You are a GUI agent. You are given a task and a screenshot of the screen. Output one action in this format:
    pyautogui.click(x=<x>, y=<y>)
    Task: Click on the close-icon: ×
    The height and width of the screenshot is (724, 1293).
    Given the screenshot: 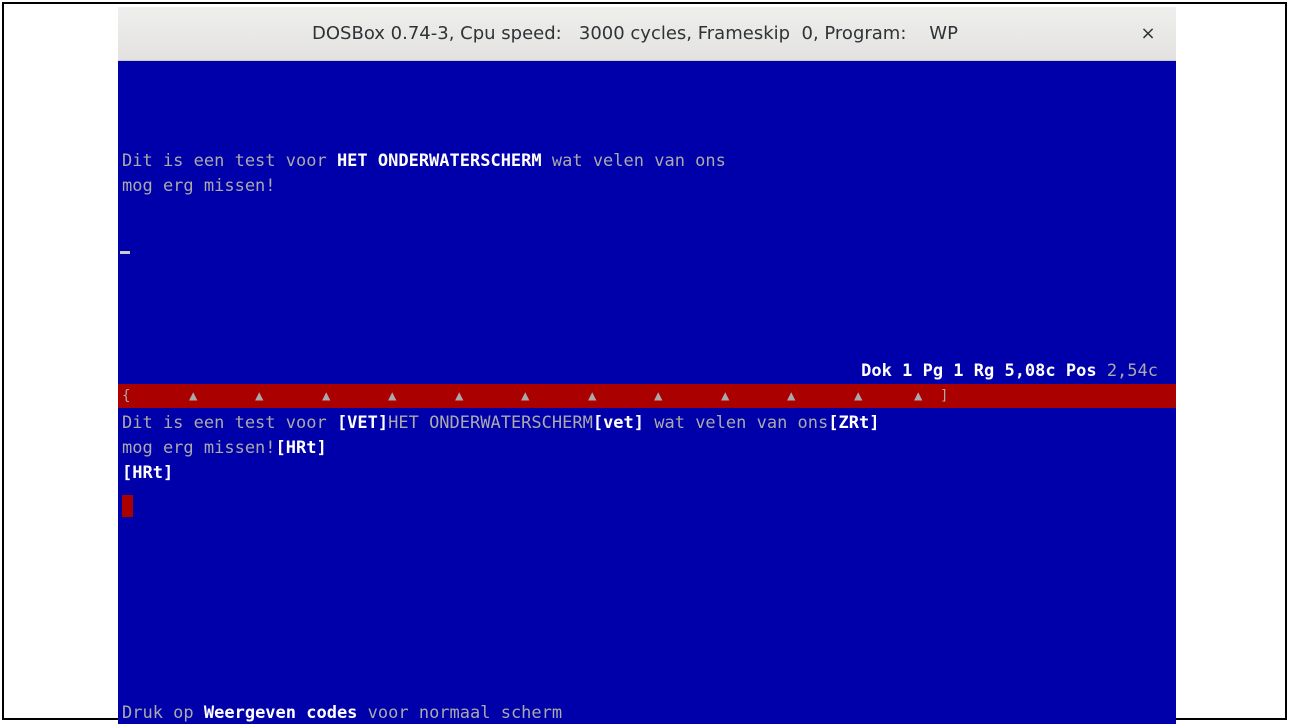 What is the action you would take?
    pyautogui.click(x=1148, y=34)
    